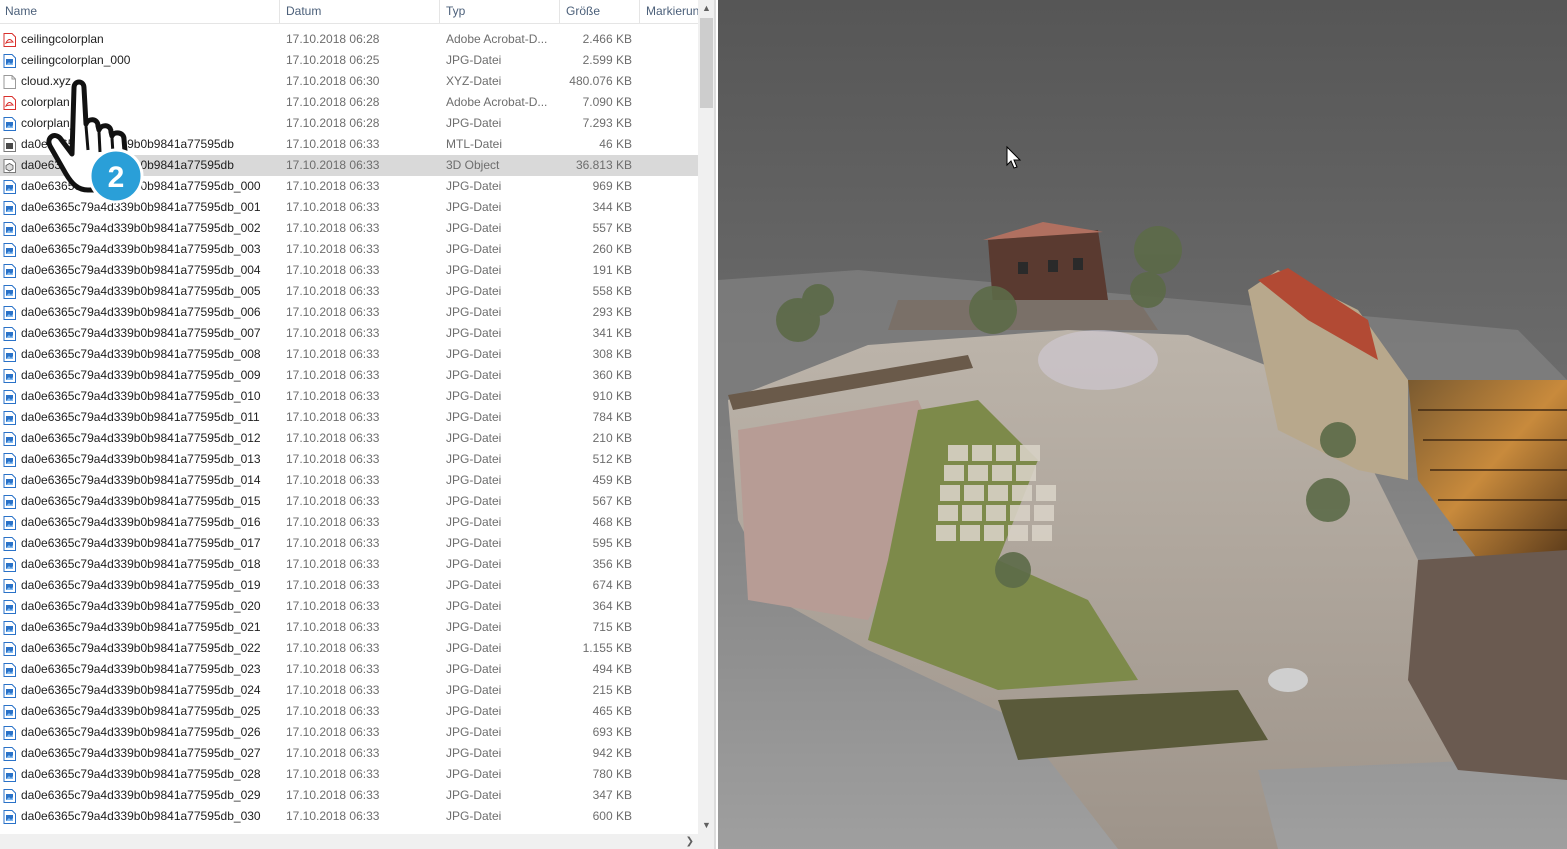 This screenshot has width=1567, height=849. What do you see at coordinates (607, 102) in the screenshot?
I see `file-size: 7.090 KB` at bounding box center [607, 102].